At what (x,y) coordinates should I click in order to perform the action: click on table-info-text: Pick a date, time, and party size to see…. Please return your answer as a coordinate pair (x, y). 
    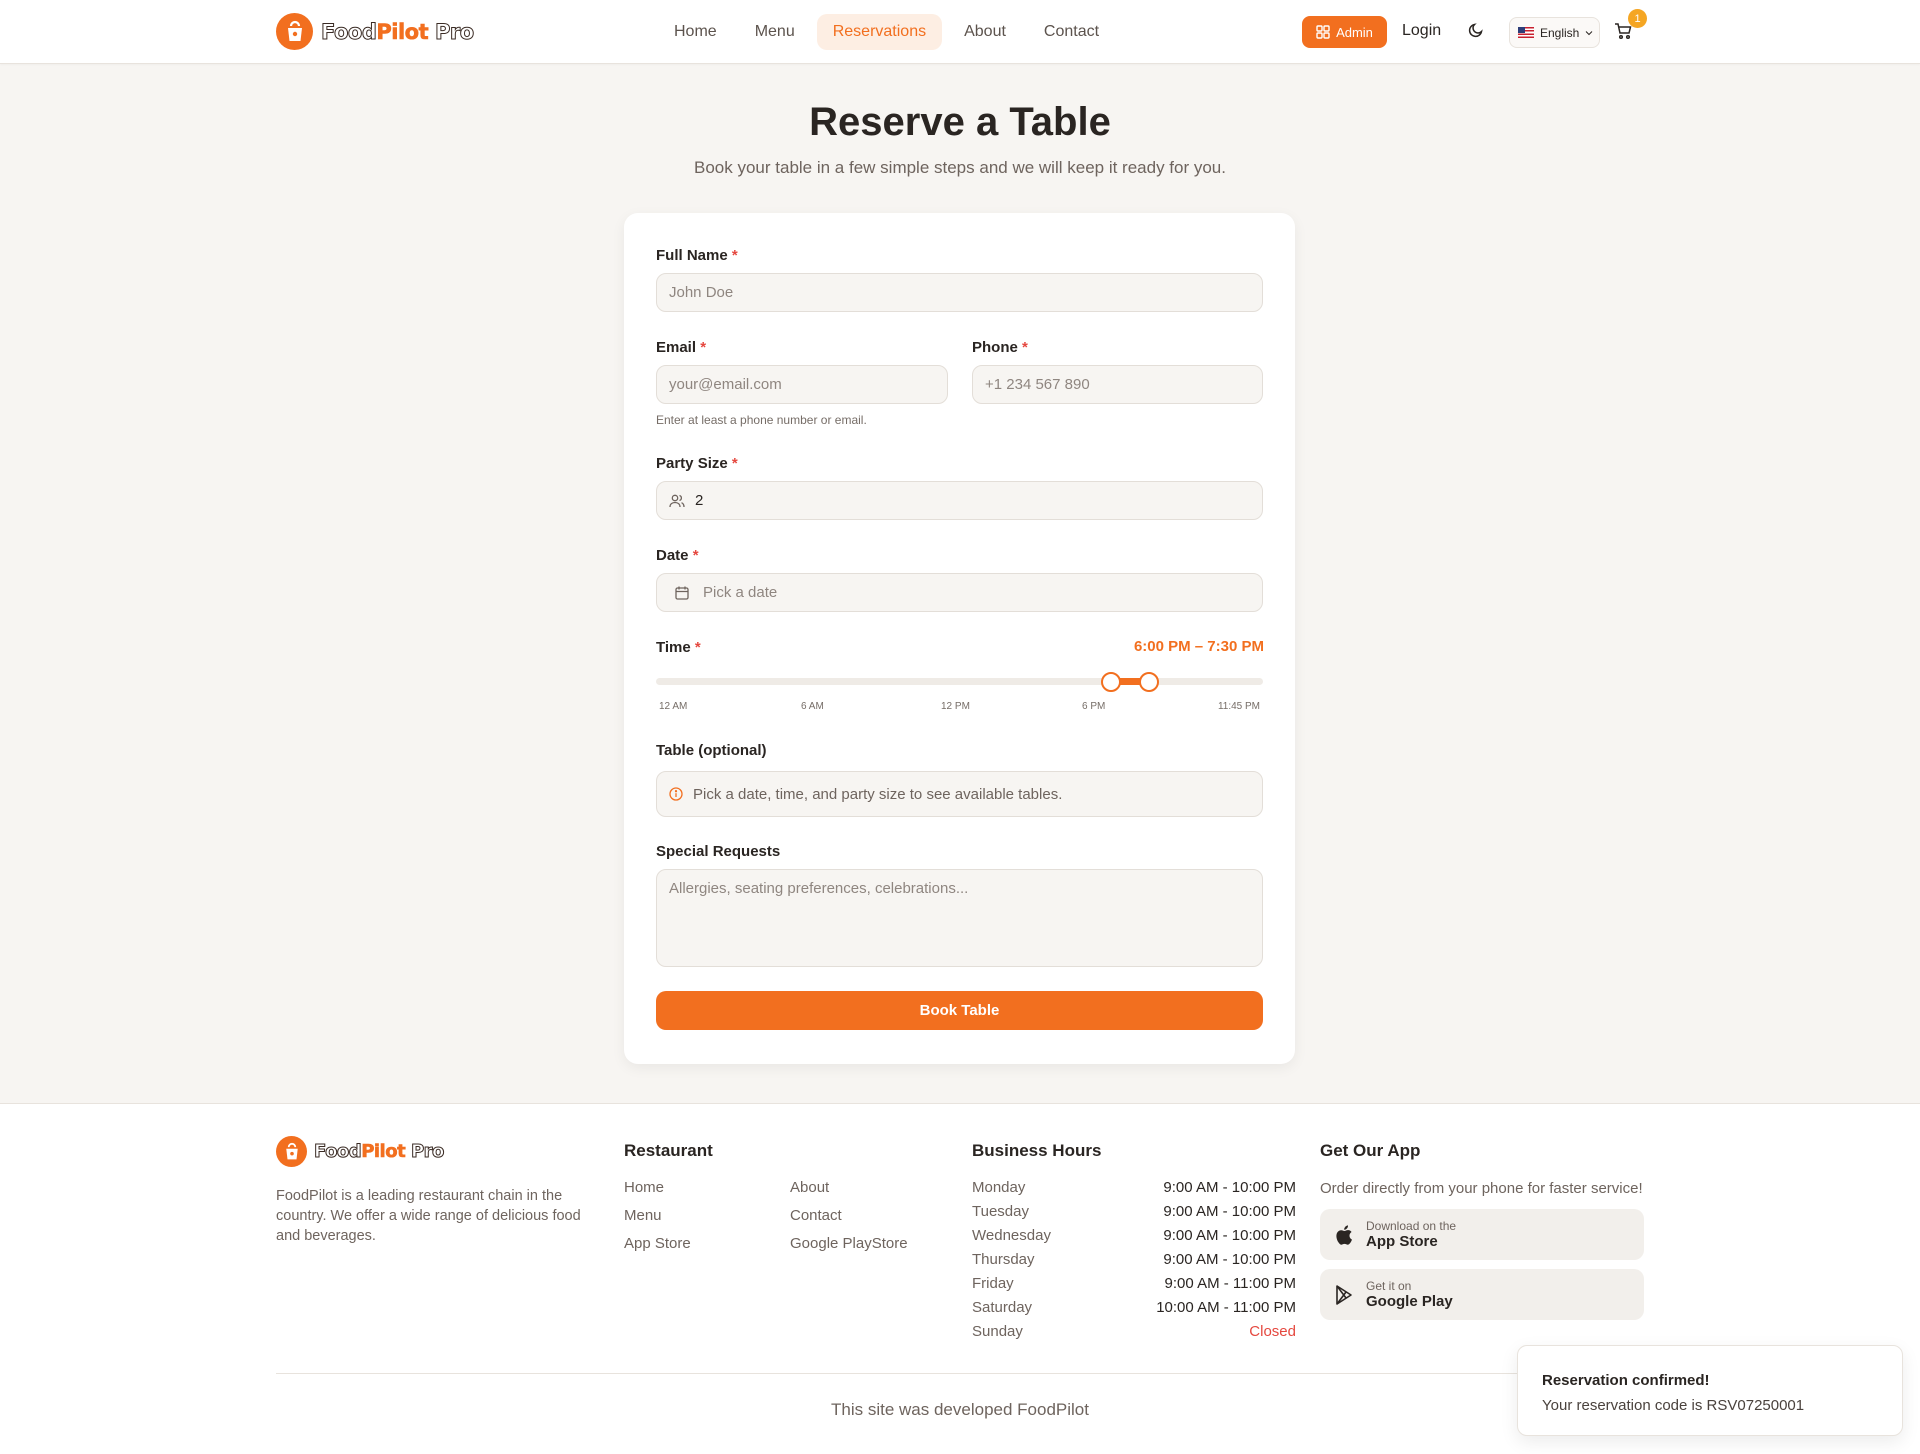
    Looking at the image, I should click on (878, 794).